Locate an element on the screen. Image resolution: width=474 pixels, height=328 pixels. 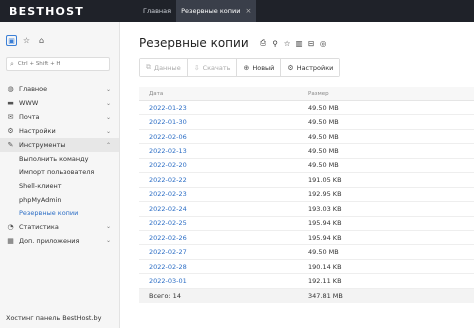
settings-button-label: Настройки is located at coordinates (315, 67).